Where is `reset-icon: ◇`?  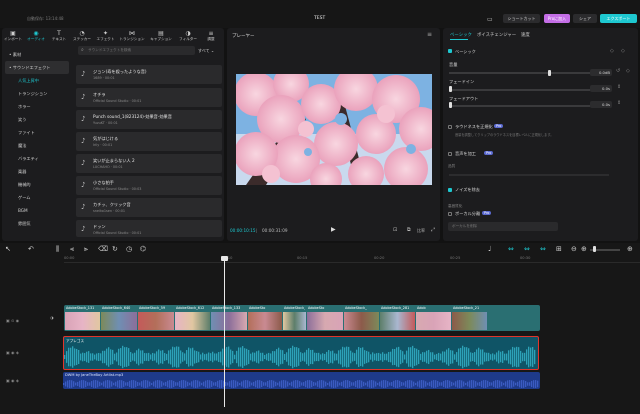
reset-icon: ◇ is located at coordinates (612, 51).